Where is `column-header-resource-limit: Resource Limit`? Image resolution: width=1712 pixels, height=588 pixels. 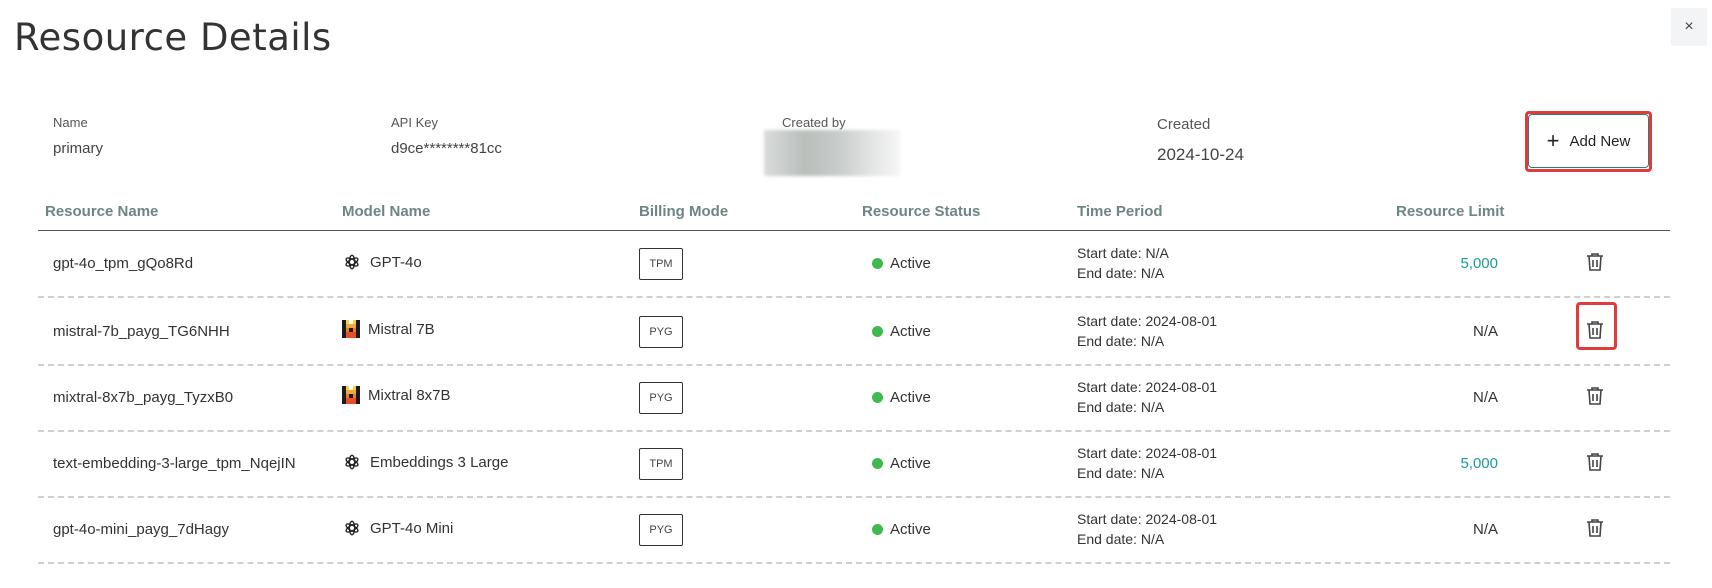 column-header-resource-limit: Resource Limit is located at coordinates (1450, 211).